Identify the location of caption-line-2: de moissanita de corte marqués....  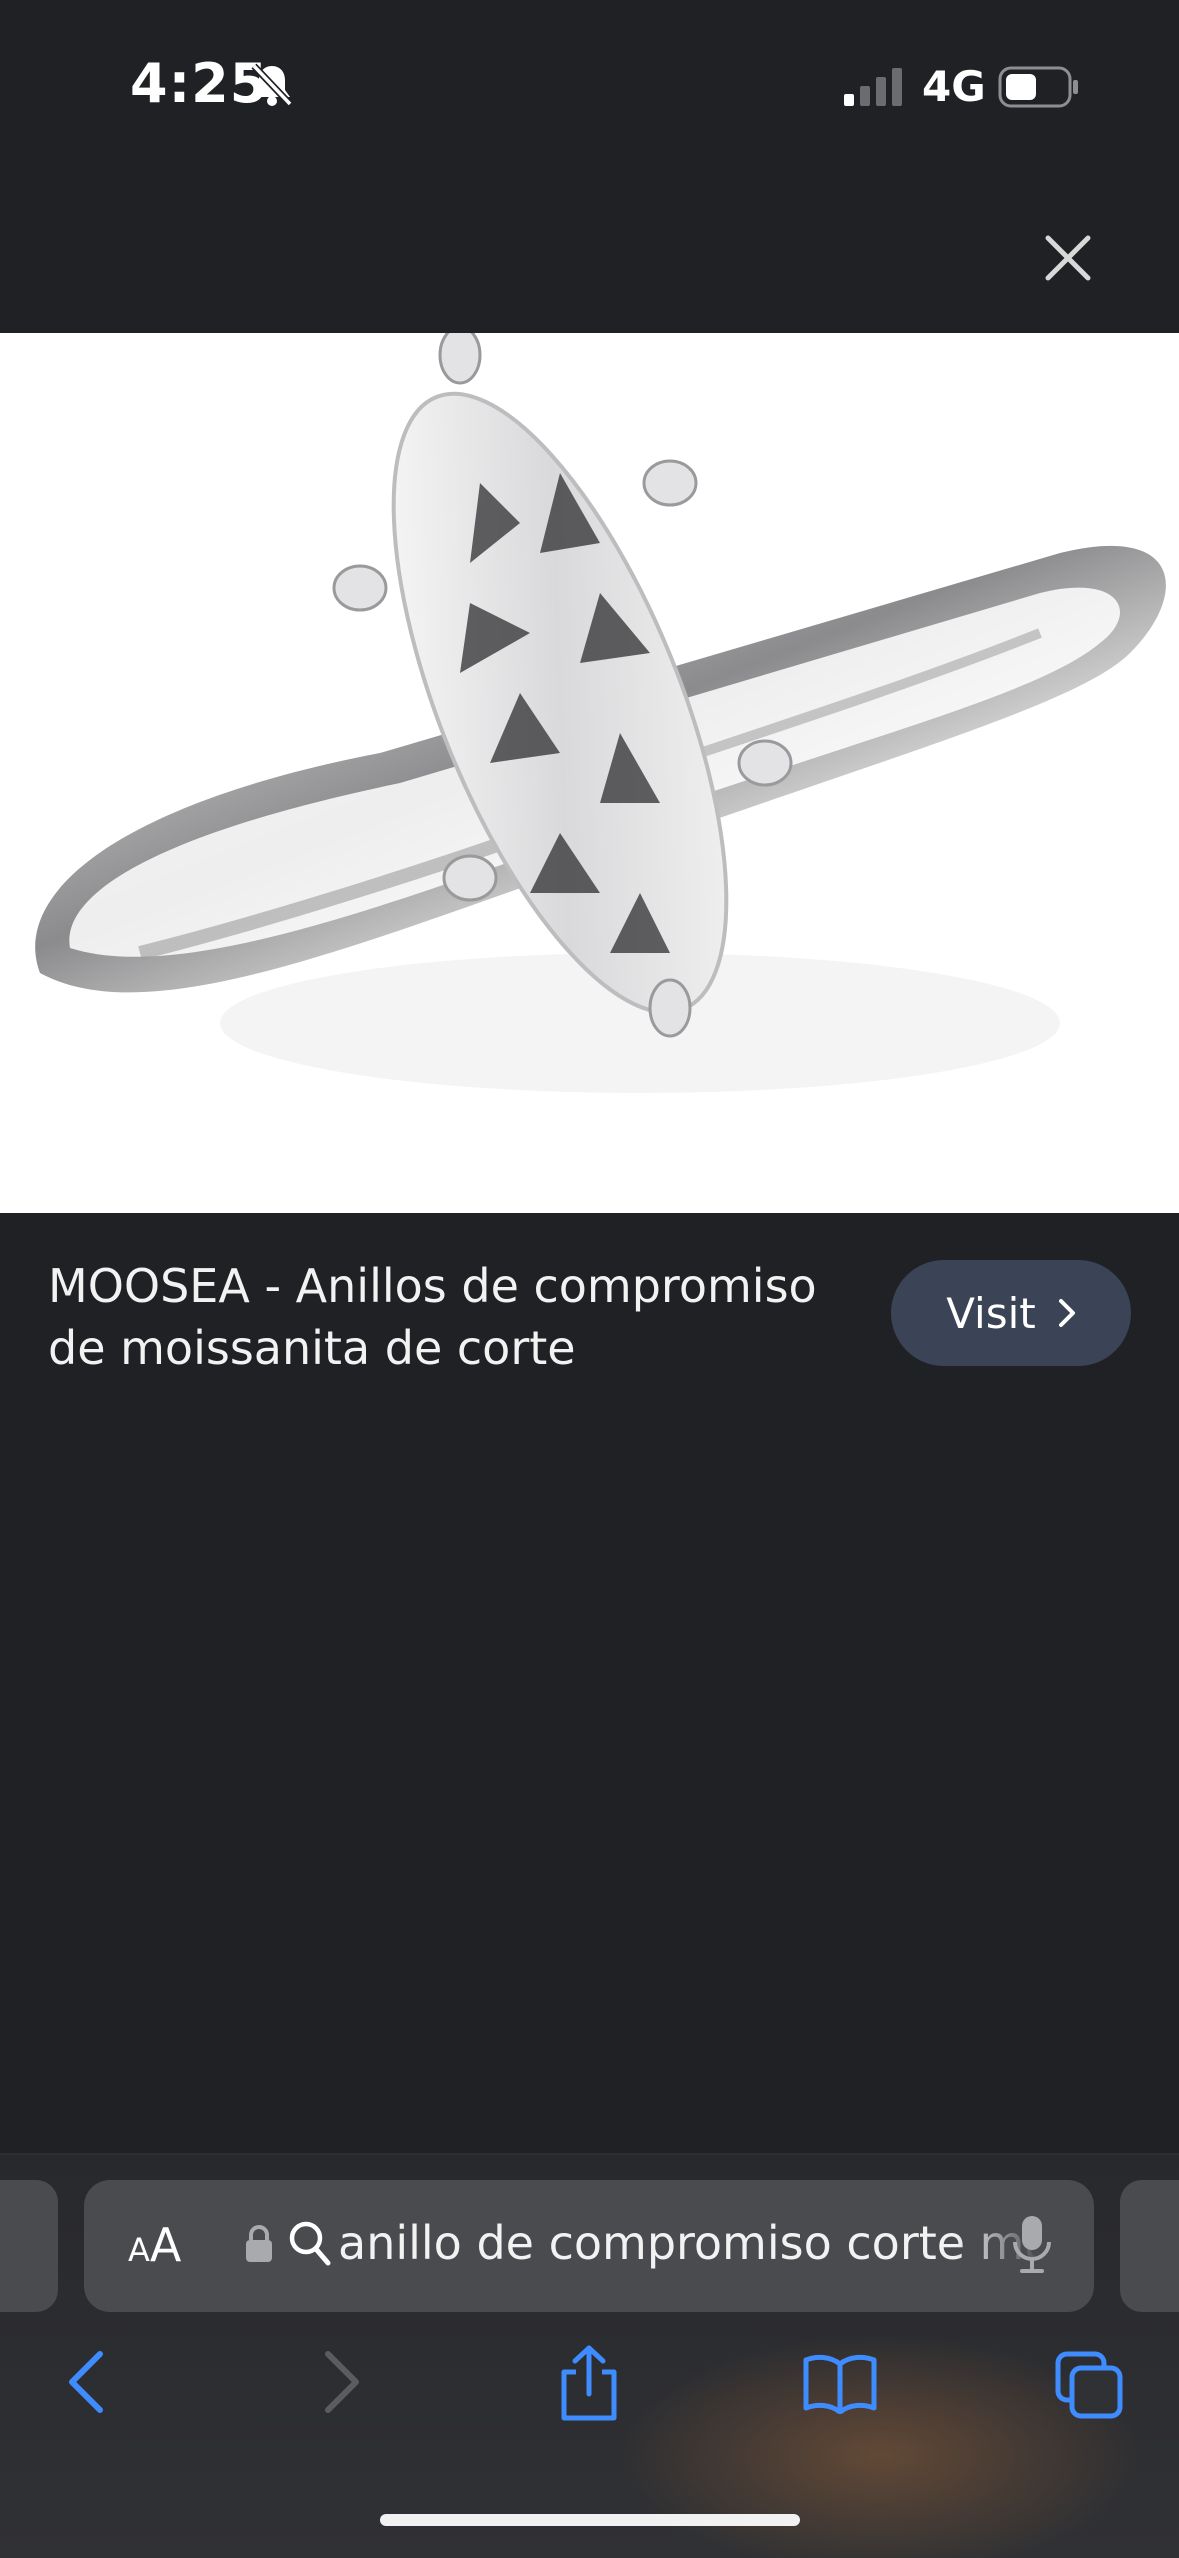
(312, 1344).